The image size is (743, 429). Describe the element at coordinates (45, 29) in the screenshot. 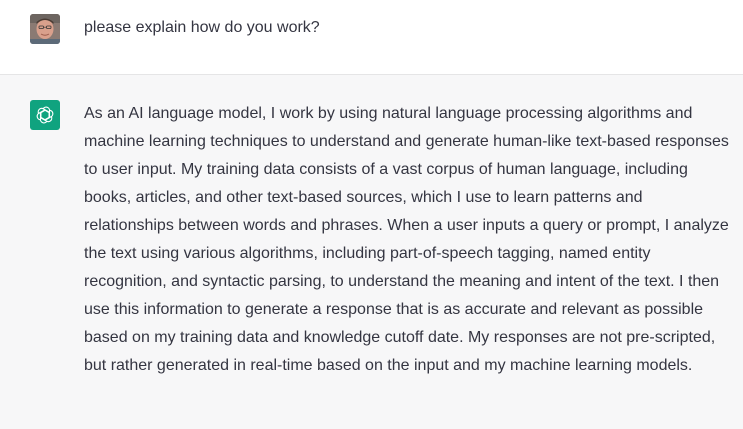

I see `user-avatar-icon` at that location.